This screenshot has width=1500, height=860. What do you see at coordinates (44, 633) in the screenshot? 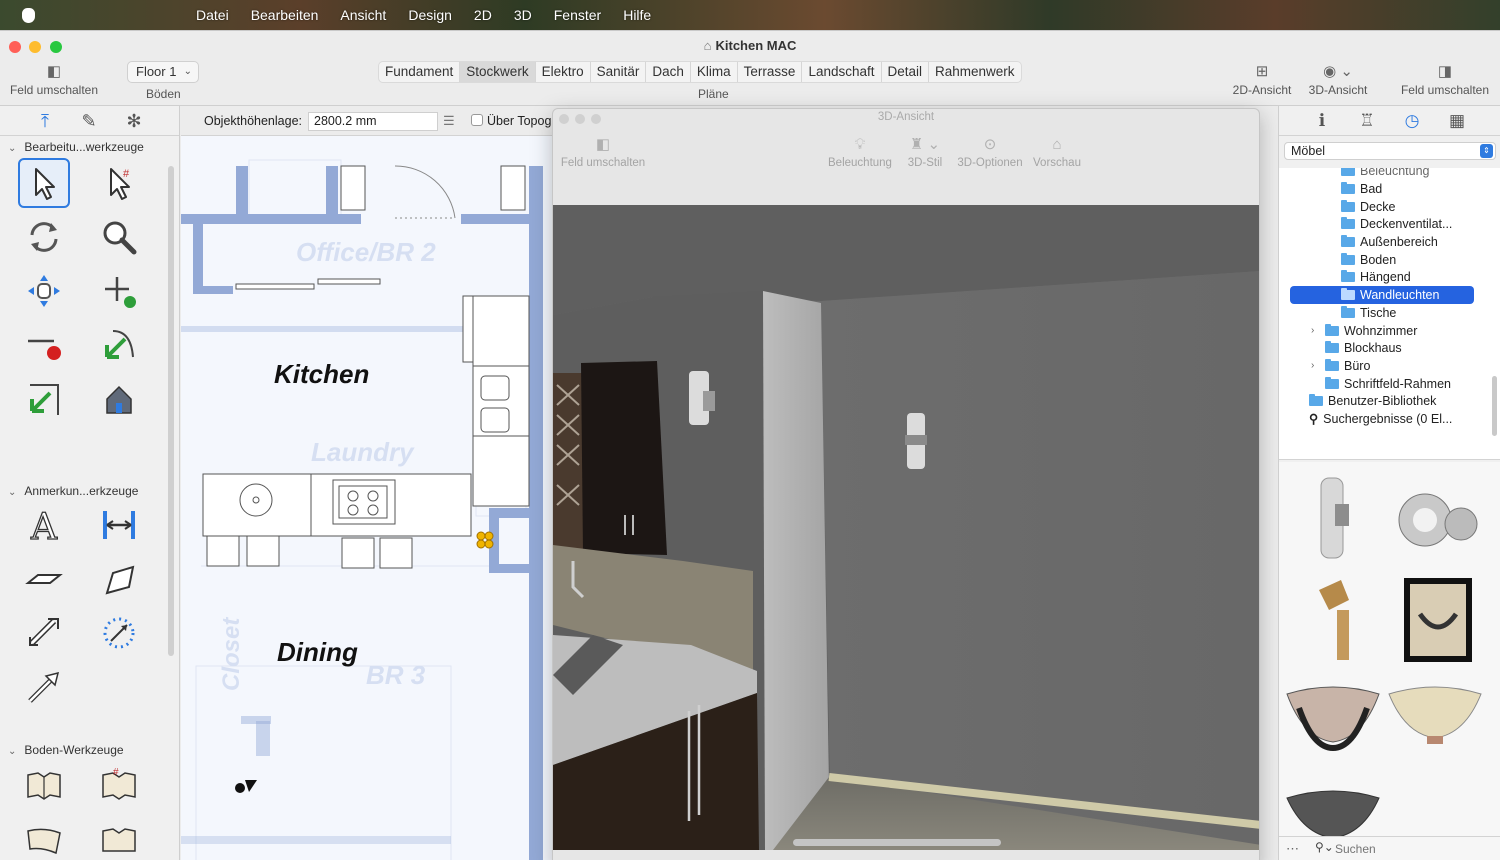
I see `arrow-dimension-tool` at bounding box center [44, 633].